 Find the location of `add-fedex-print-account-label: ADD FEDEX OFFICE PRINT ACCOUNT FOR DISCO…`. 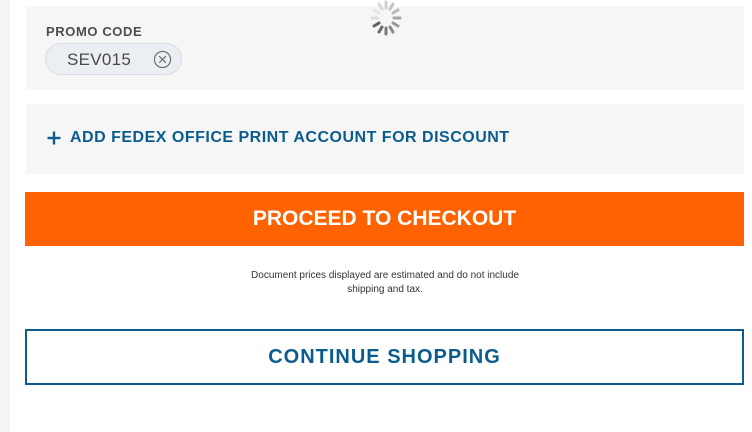

add-fedex-print-account-label: ADD FEDEX OFFICE PRINT ACCOUNT FOR DISCO… is located at coordinates (290, 137).